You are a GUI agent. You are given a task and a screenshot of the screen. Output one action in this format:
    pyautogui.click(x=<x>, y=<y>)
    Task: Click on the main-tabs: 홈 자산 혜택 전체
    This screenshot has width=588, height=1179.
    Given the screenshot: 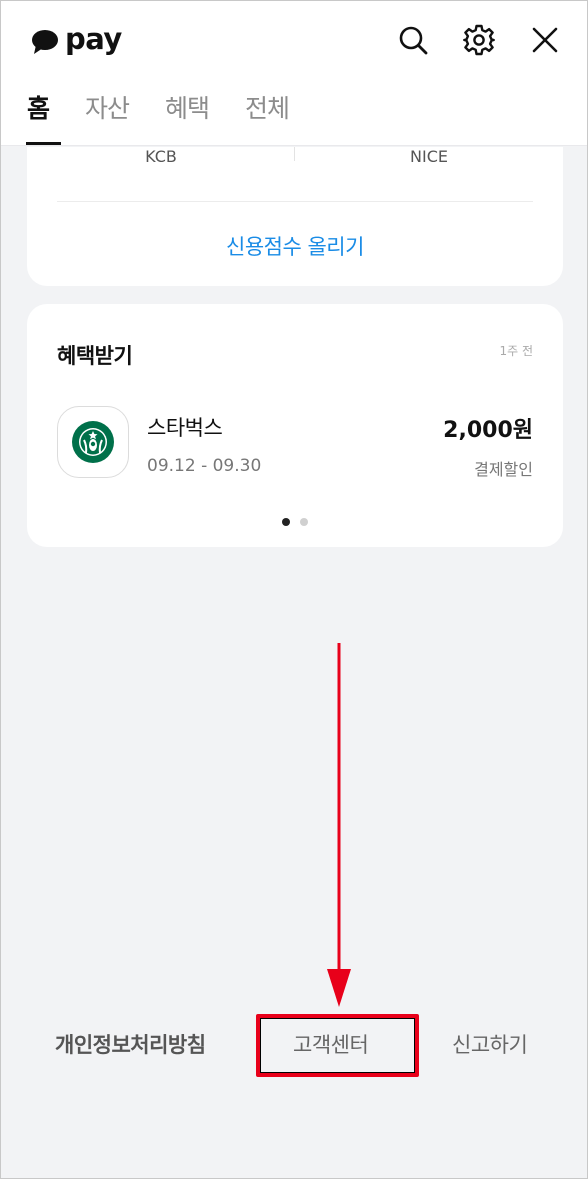 What is the action you would take?
    pyautogui.click(x=175, y=115)
    